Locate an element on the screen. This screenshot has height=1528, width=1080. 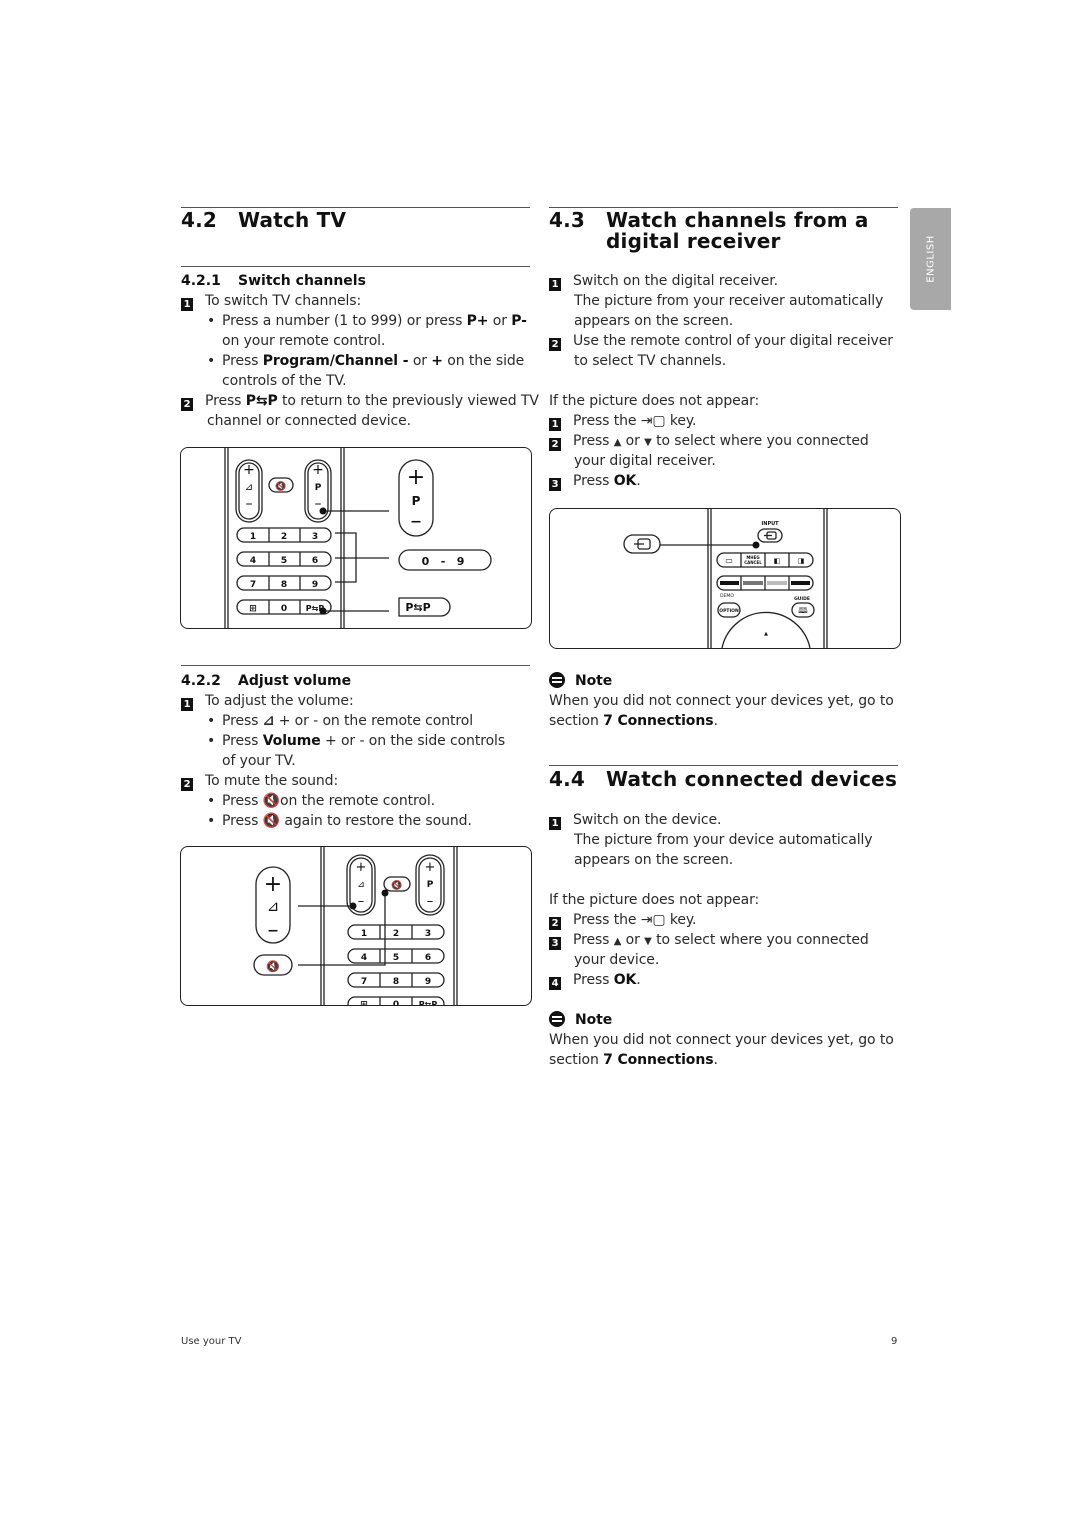
step-1: 1 Switch on the device. is located at coordinates (635, 820).